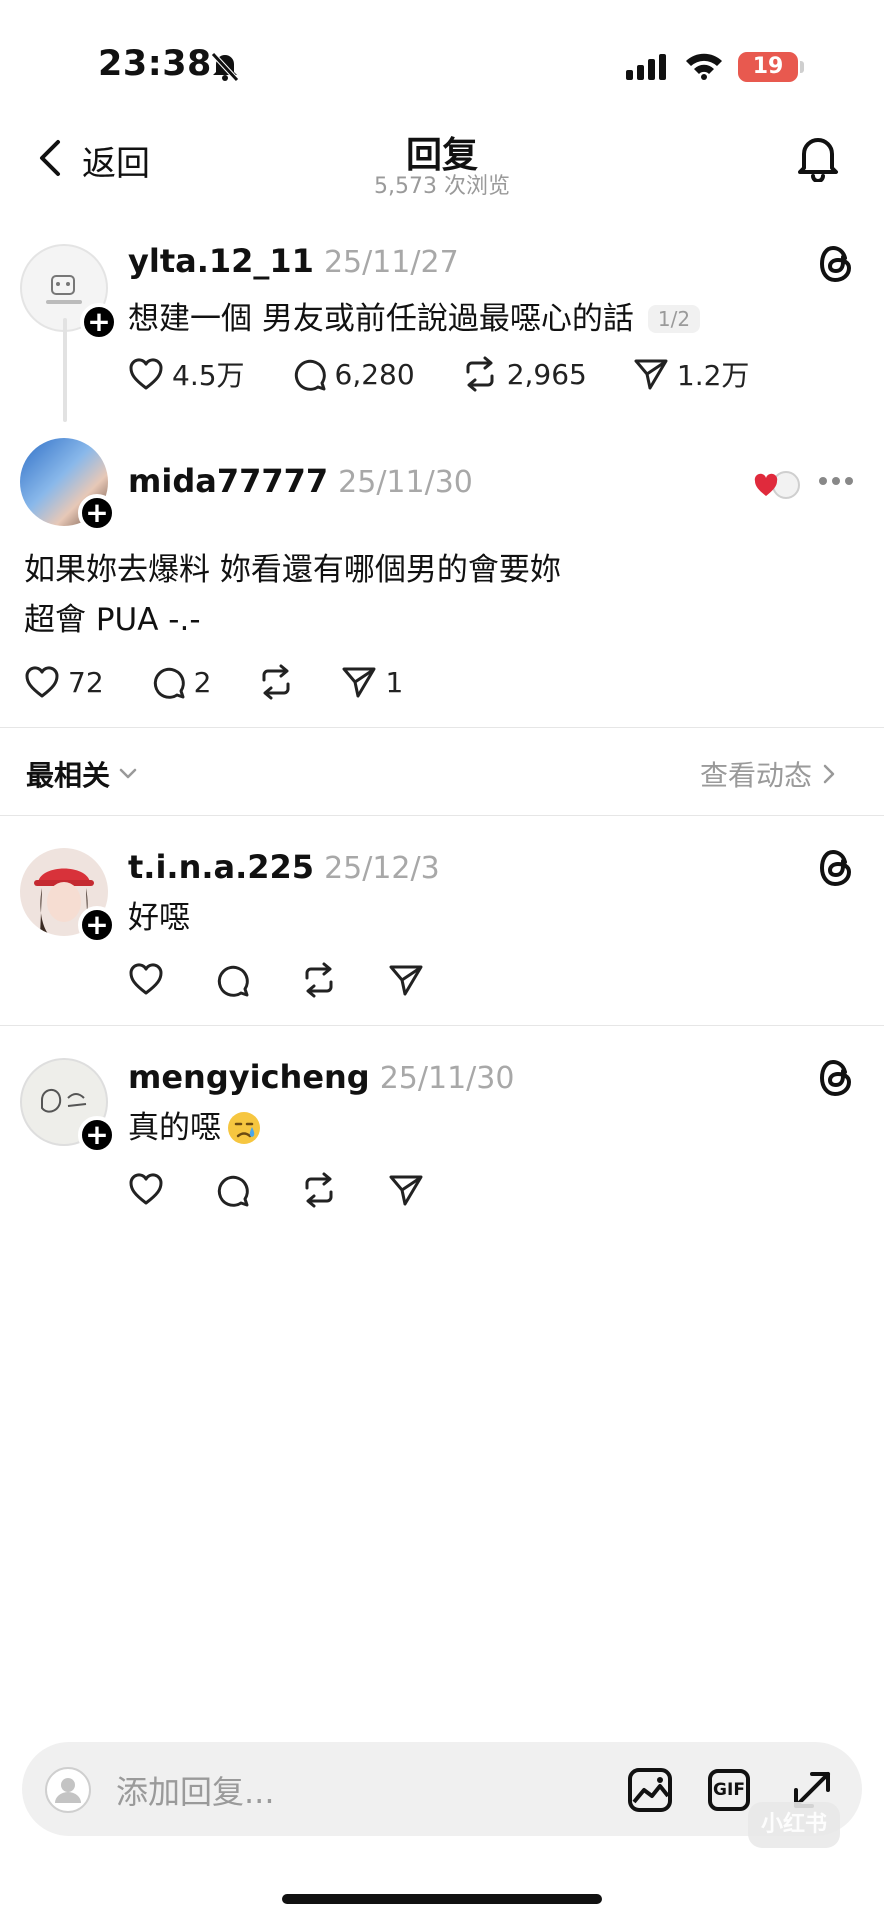 This screenshot has height=1920, width=884. Describe the element at coordinates (68, 1790) in the screenshot. I see `user-avatar-icon` at that location.